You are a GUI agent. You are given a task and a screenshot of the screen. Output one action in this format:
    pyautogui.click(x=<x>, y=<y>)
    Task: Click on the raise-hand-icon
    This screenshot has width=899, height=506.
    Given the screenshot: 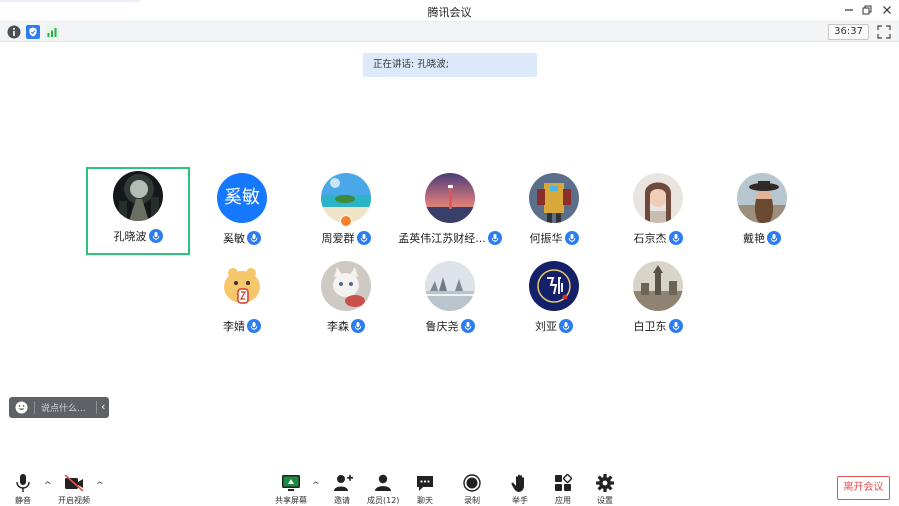 What is the action you would take?
    pyautogui.click(x=517, y=483)
    